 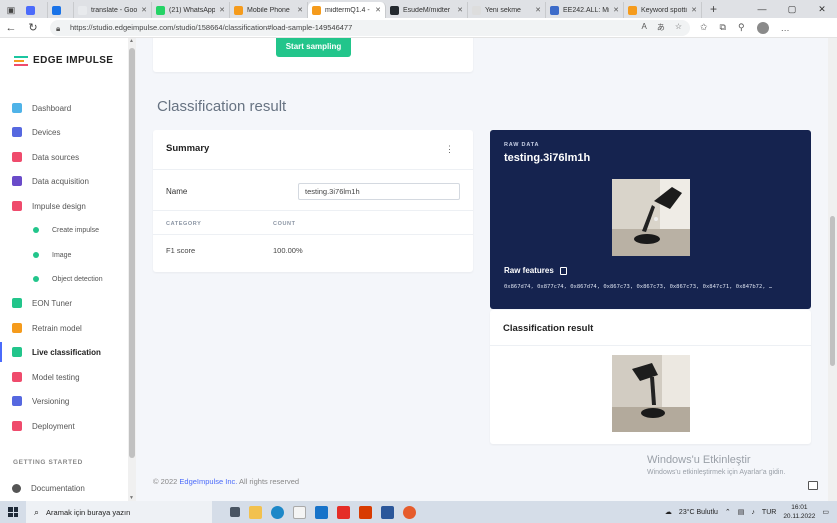 I want to click on task-view-icon, so click(x=235, y=512).